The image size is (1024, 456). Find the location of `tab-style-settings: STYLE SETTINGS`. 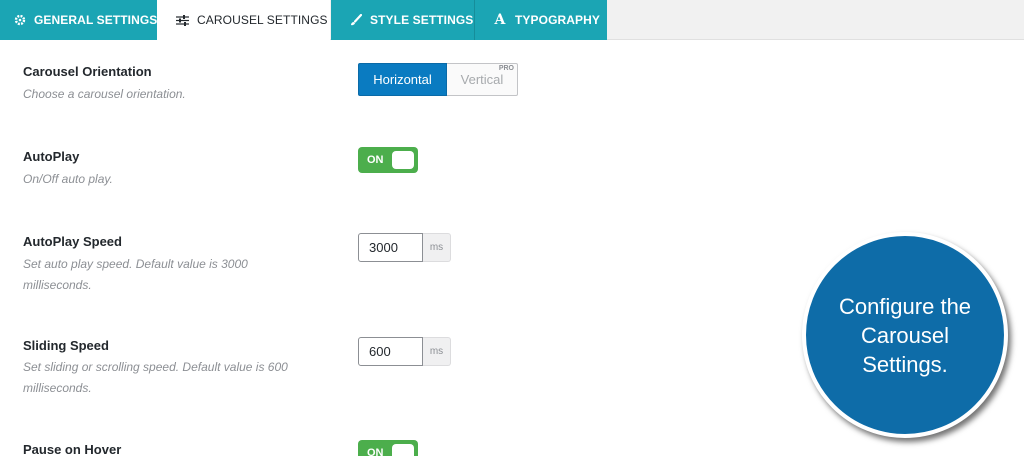

tab-style-settings: STYLE SETTINGS is located at coordinates (402, 20).